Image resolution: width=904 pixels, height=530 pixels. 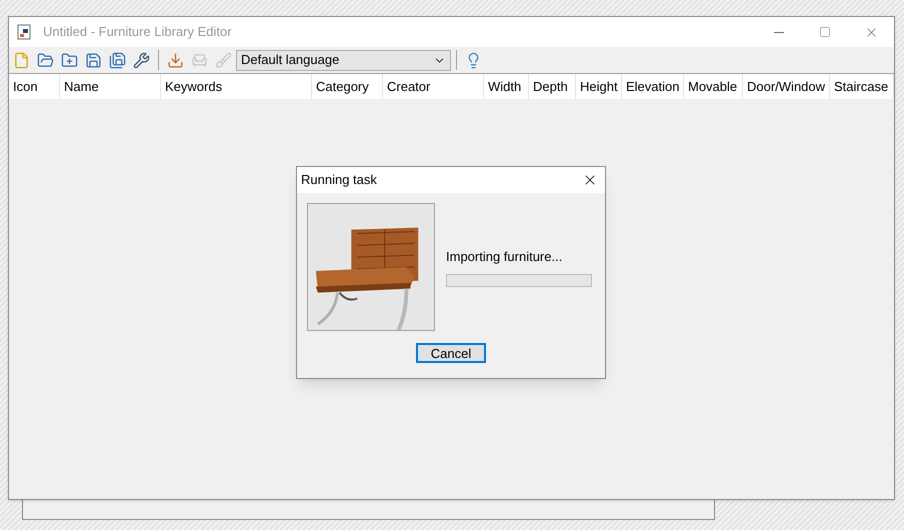 I want to click on cancel-button: Cancel, so click(x=451, y=353).